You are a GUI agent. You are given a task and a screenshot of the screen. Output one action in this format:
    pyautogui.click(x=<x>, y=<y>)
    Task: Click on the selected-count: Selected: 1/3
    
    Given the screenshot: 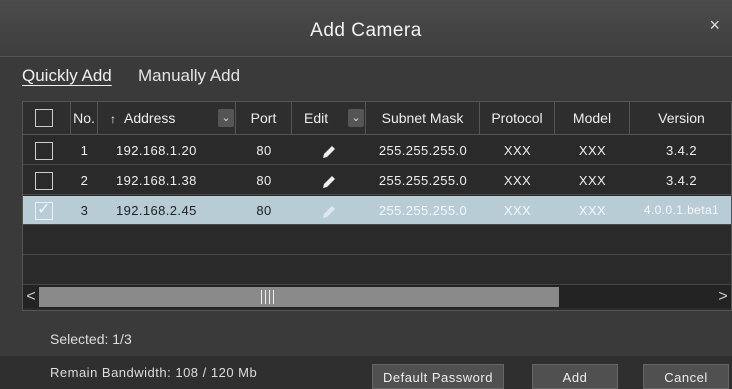 What is the action you would take?
    pyautogui.click(x=91, y=339)
    